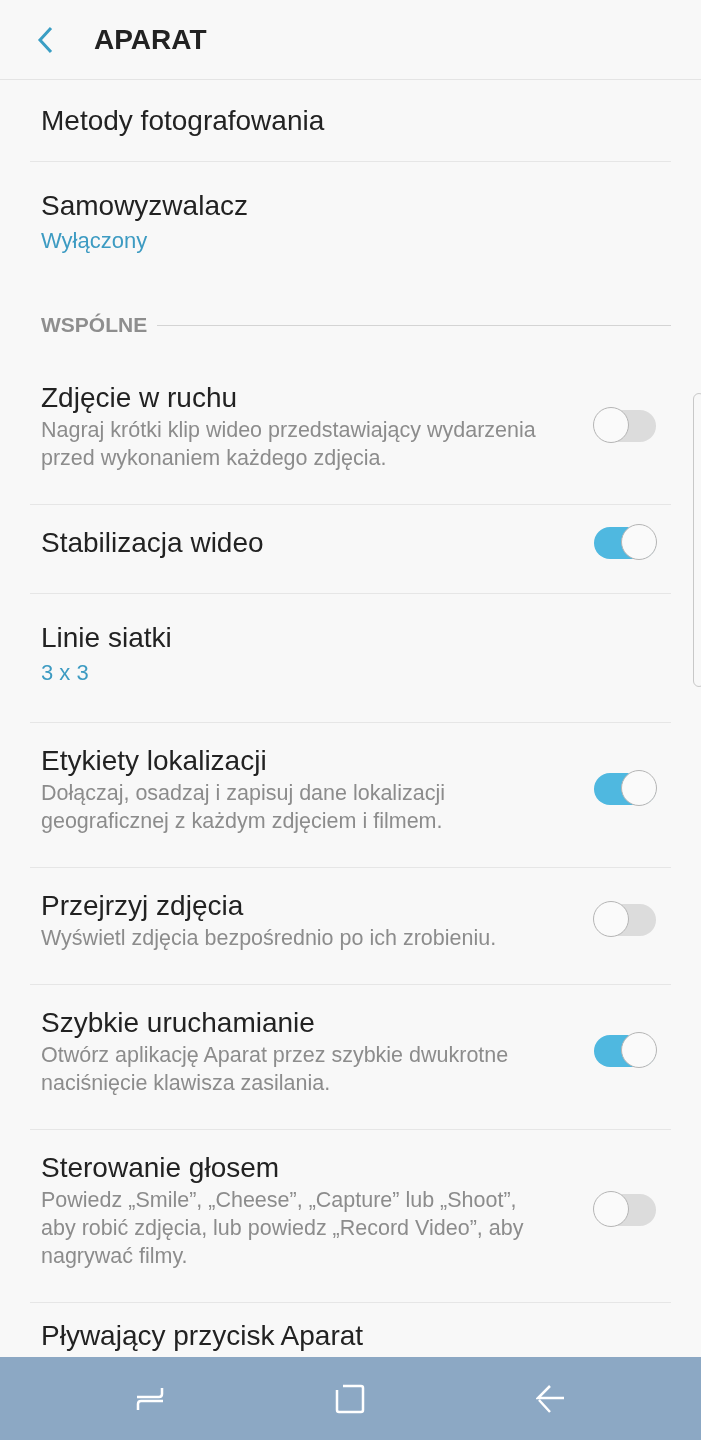 The width and height of the screenshot is (701, 1440). I want to click on settings-item: Przejrzyj zdjęcia Wyświetl zdjęcia bezpośrednio po ich zrobieniu., so click(350, 926).